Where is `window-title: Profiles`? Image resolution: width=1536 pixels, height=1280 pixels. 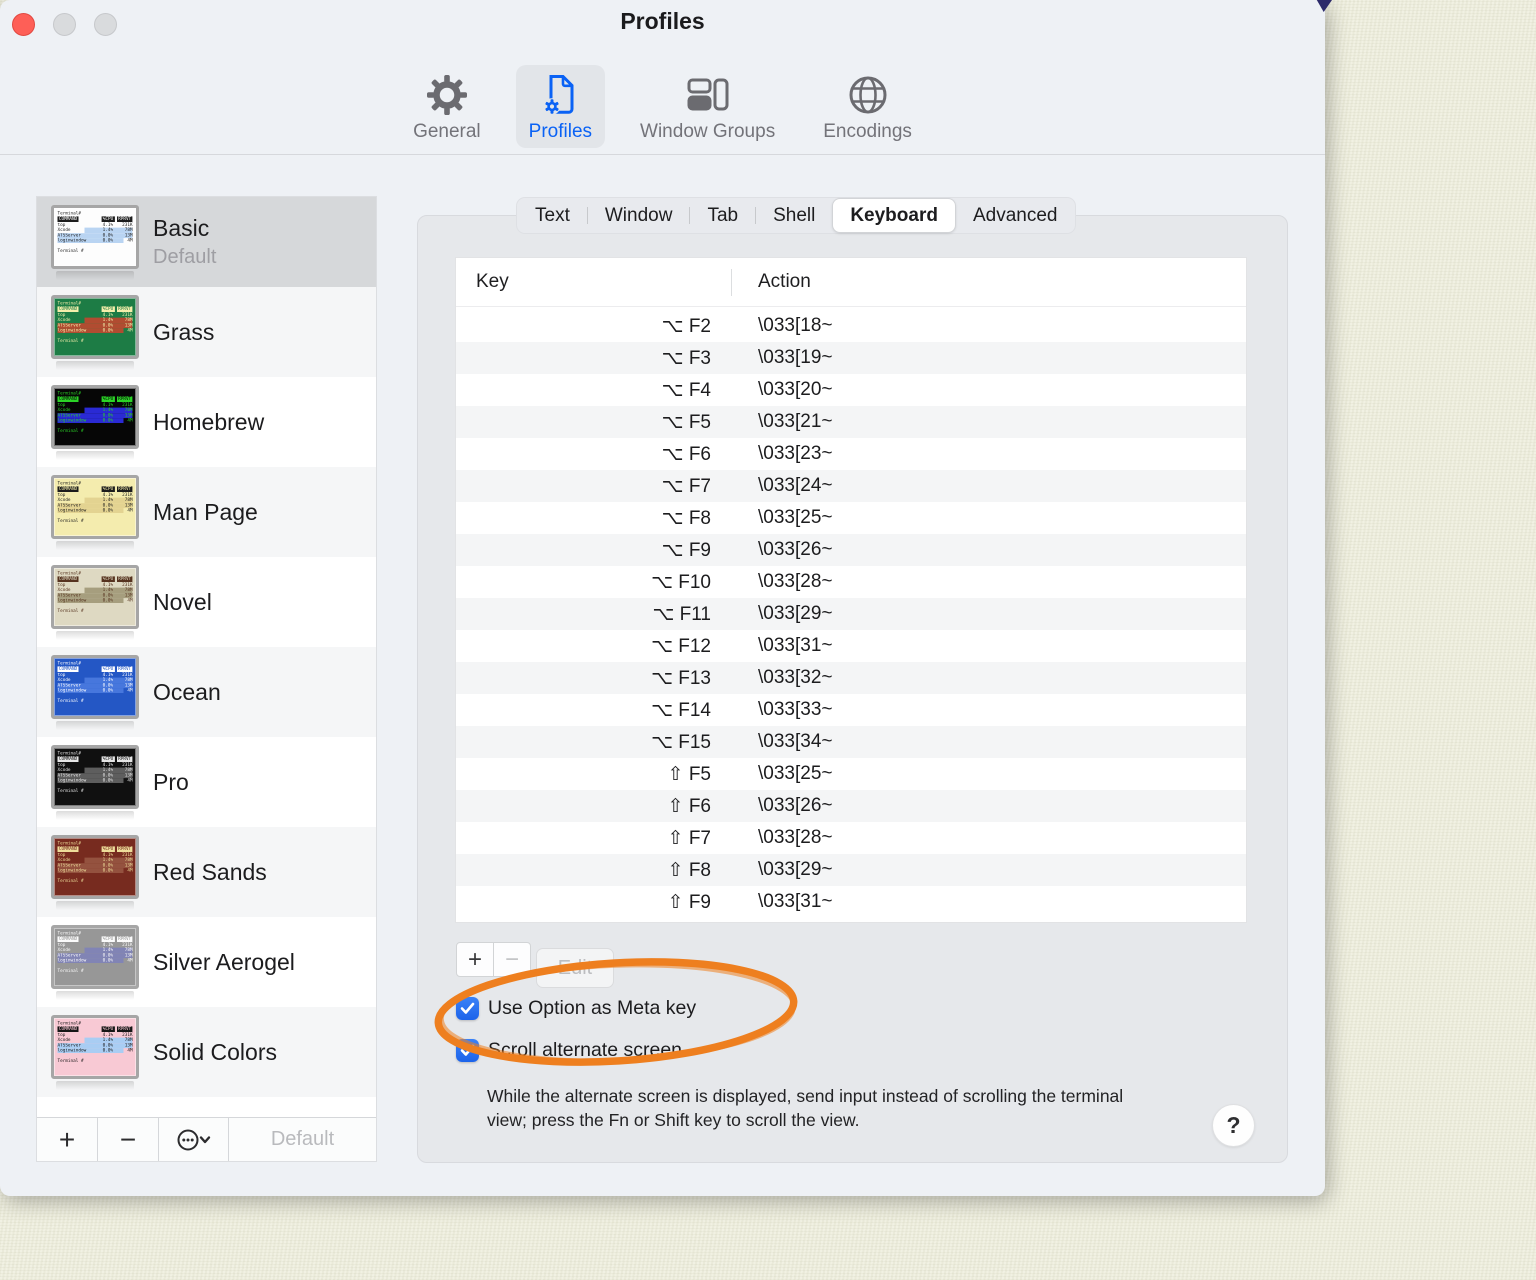
window-title: Profiles is located at coordinates (662, 21).